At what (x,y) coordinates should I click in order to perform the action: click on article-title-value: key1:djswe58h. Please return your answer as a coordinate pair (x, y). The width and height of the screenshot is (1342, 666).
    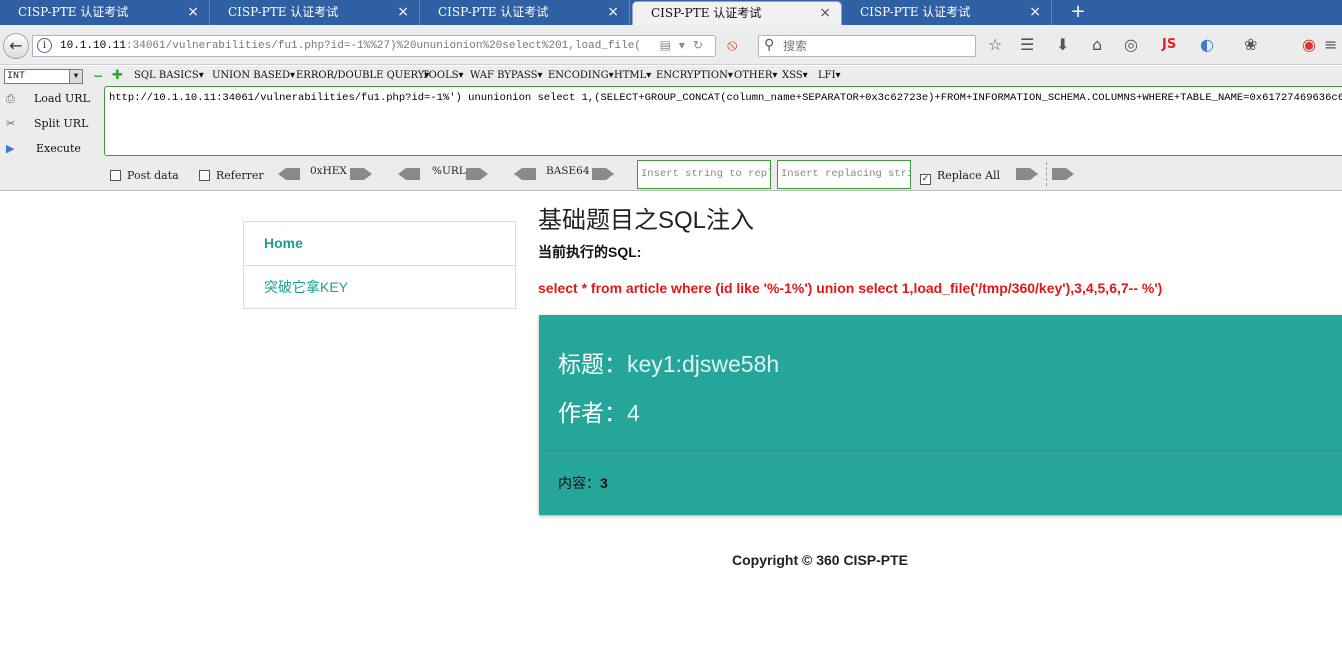
    Looking at the image, I should click on (703, 364).